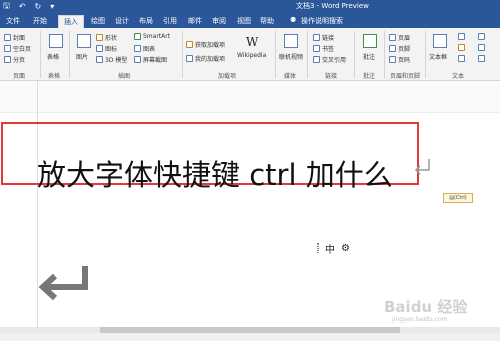 The height and width of the screenshot is (341, 500). I want to click on ime-drag-handle, so click(318, 248).